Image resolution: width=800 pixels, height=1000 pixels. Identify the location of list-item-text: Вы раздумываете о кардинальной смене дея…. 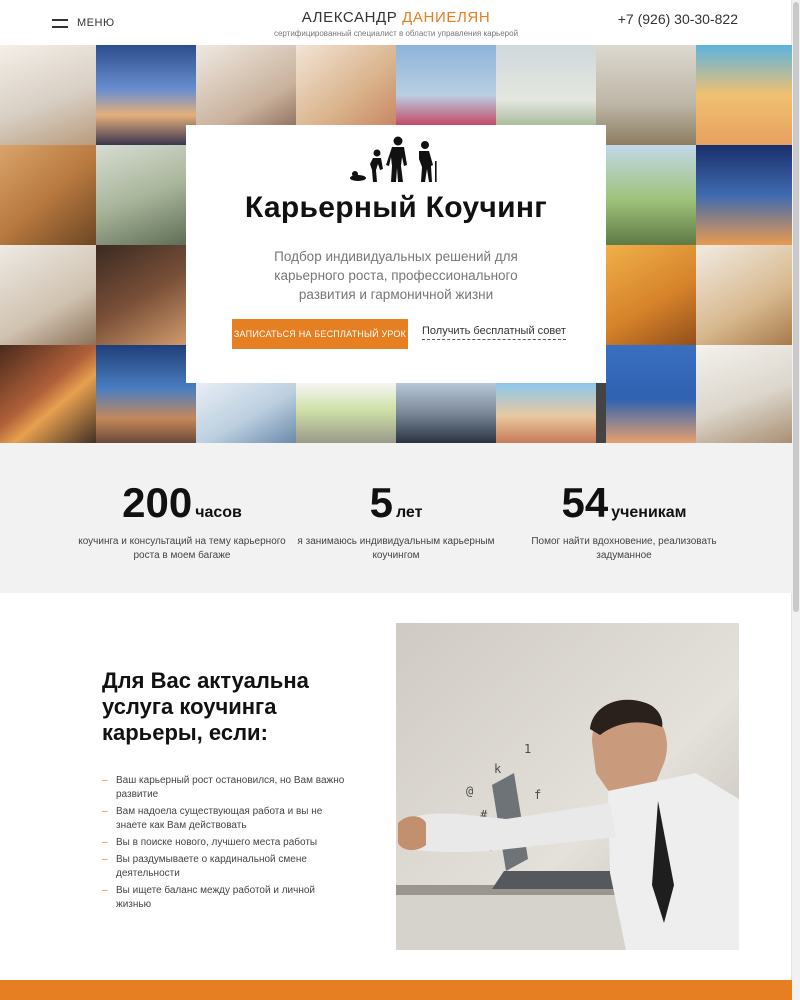
(211, 866).